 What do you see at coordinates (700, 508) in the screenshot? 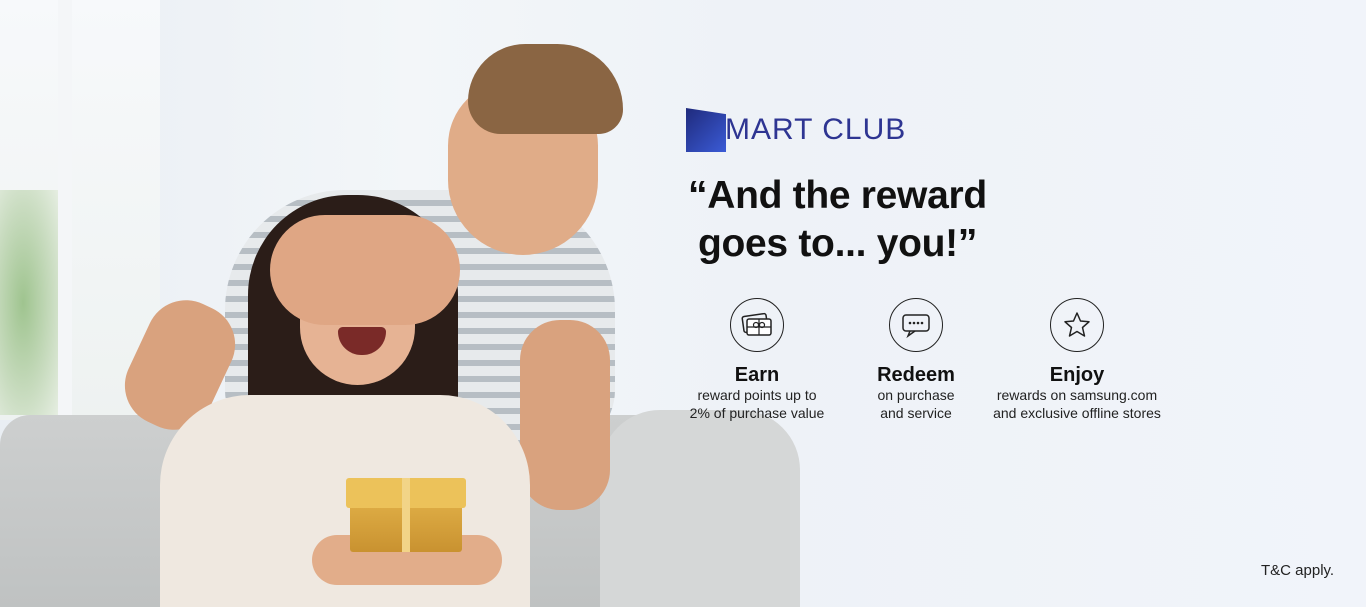
I see `sofa-arm` at bounding box center [700, 508].